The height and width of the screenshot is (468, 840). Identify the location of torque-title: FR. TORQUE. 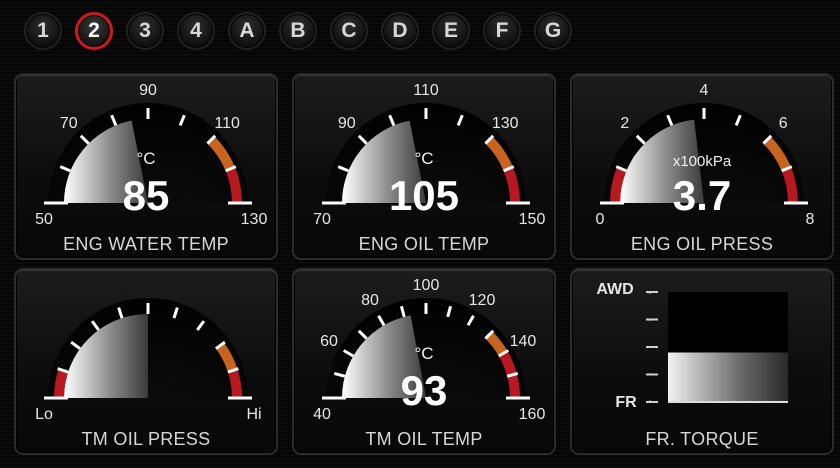
(702, 439).